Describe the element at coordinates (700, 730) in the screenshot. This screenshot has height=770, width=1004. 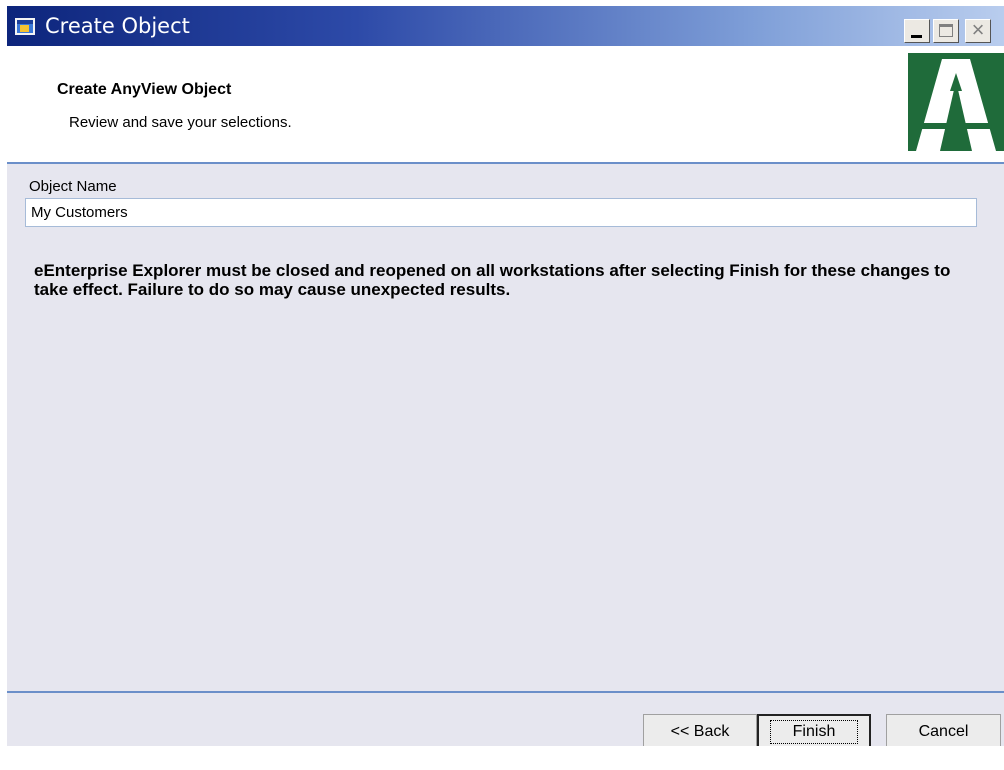
I see `back-button: << Back` at that location.